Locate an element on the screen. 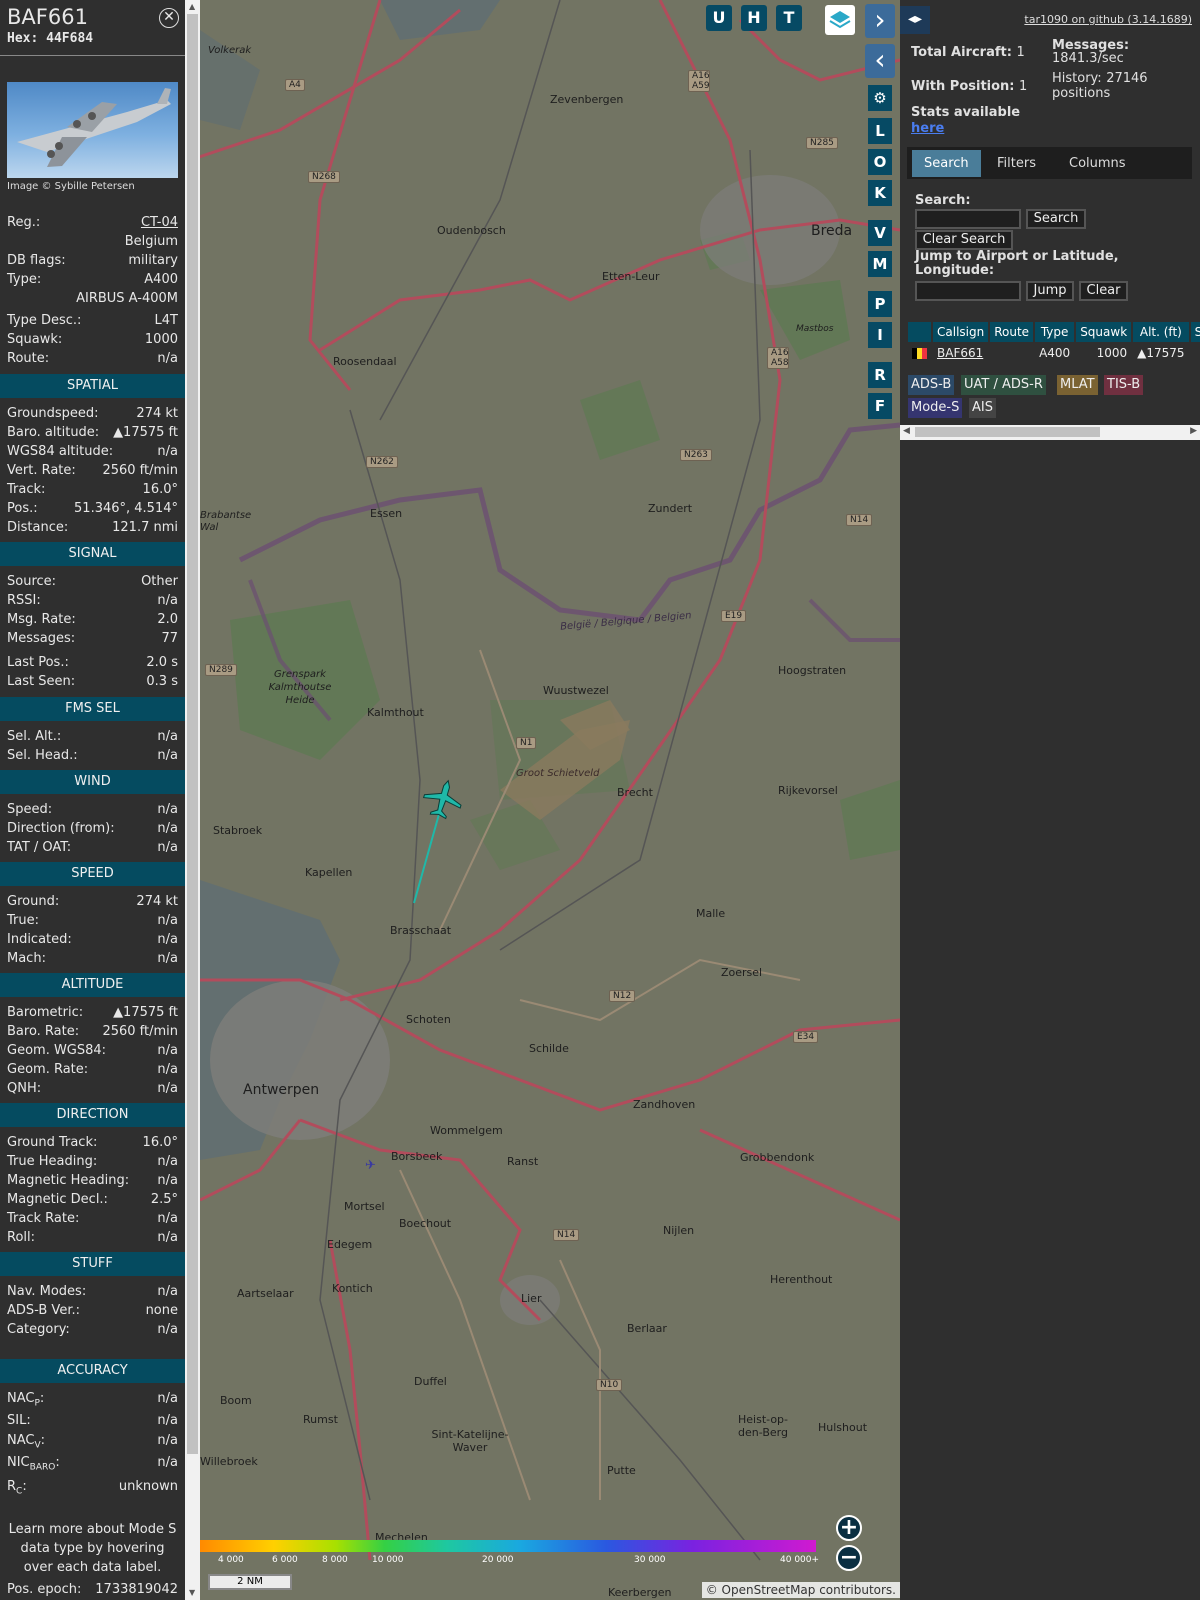  map-place-label: Borsbeek is located at coordinates (417, 1156).